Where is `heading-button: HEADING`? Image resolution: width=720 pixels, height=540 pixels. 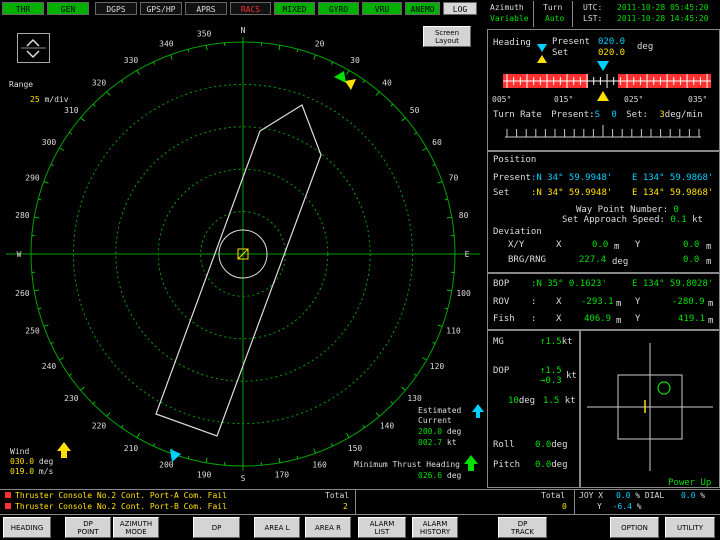 heading-button: HEADING is located at coordinates (27, 527).